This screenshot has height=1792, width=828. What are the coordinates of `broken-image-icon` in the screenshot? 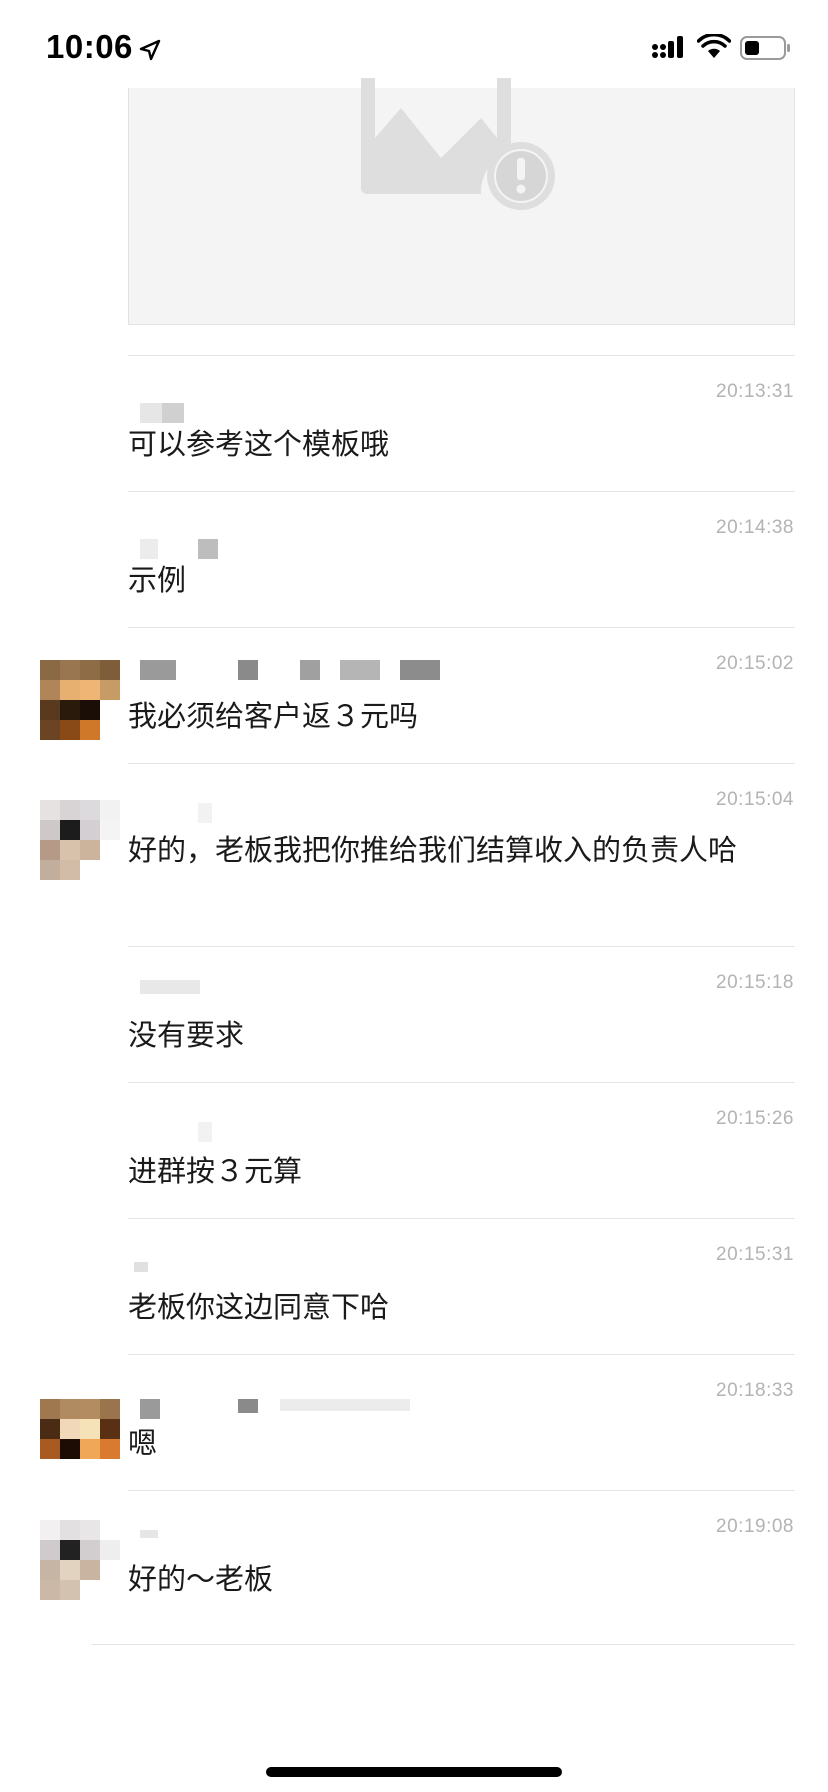 It's located at (458, 144).